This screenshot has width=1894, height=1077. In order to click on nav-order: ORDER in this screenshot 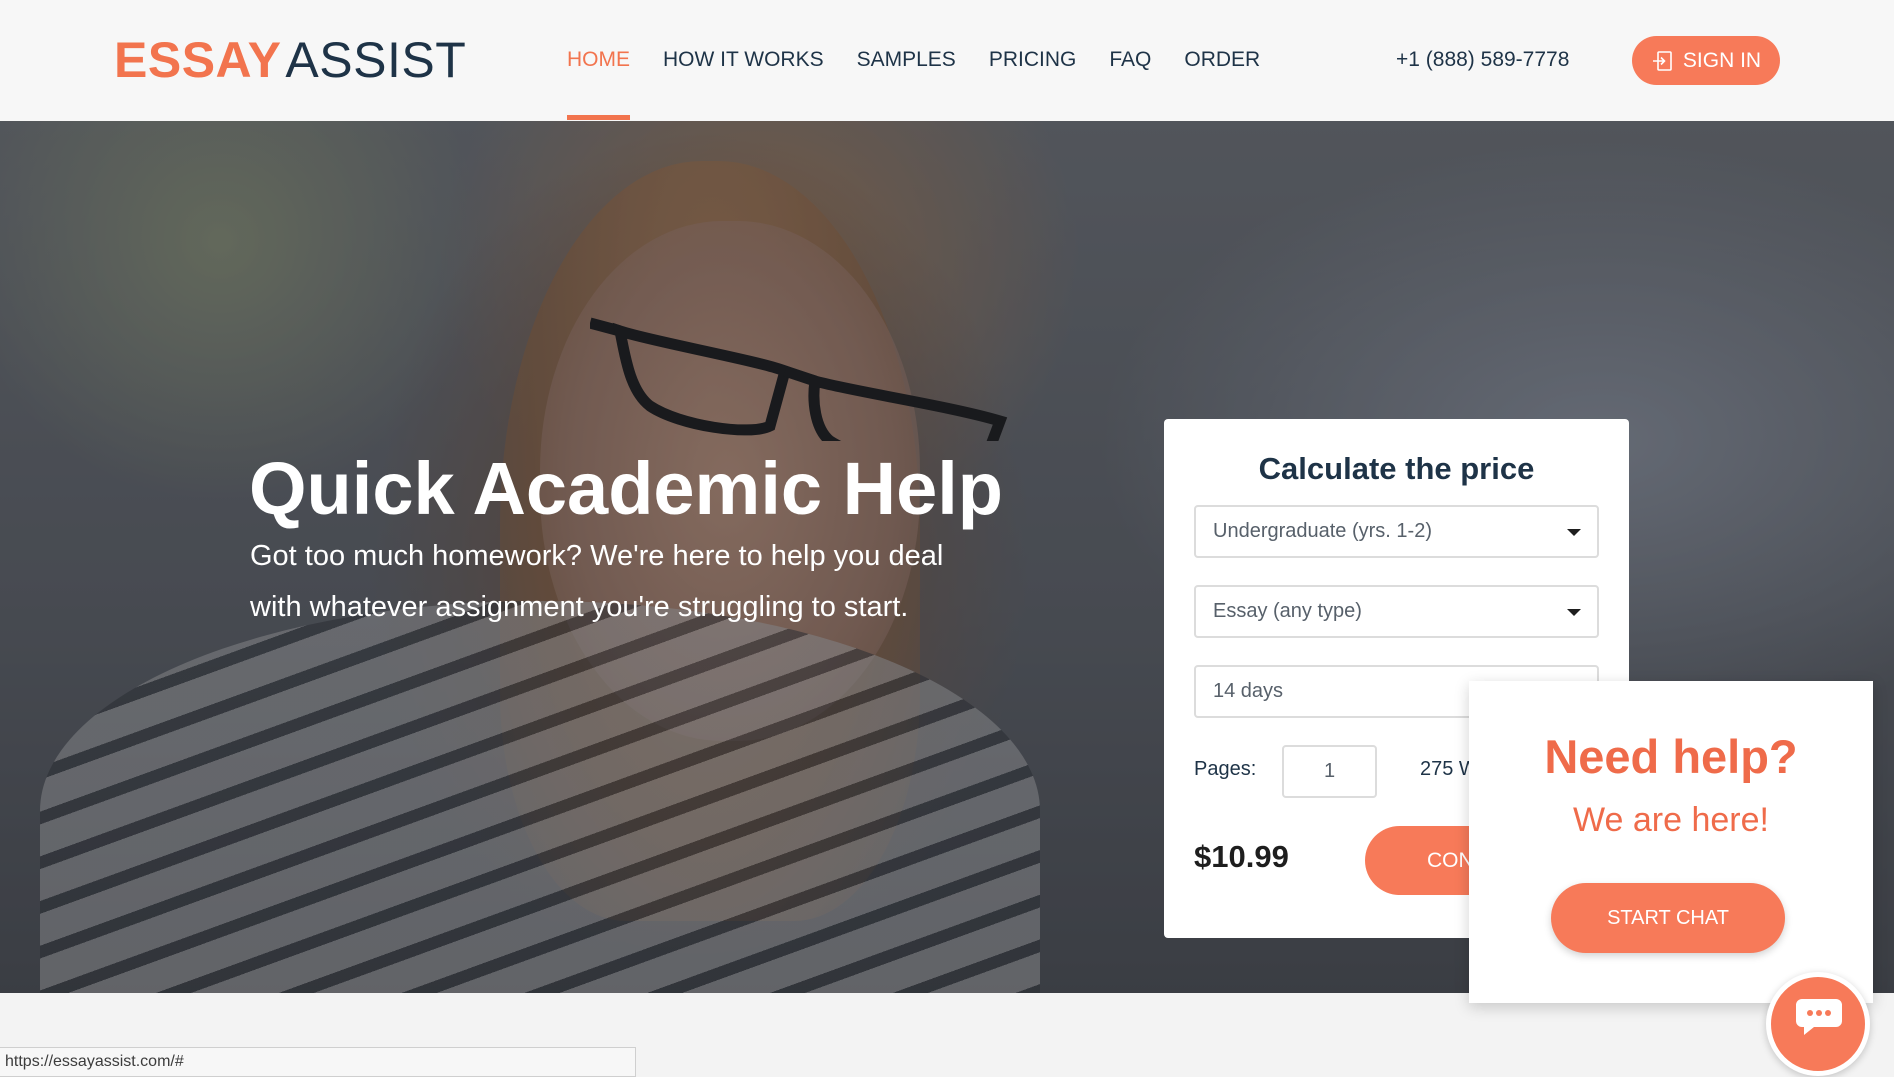, I will do `click(1222, 61)`.